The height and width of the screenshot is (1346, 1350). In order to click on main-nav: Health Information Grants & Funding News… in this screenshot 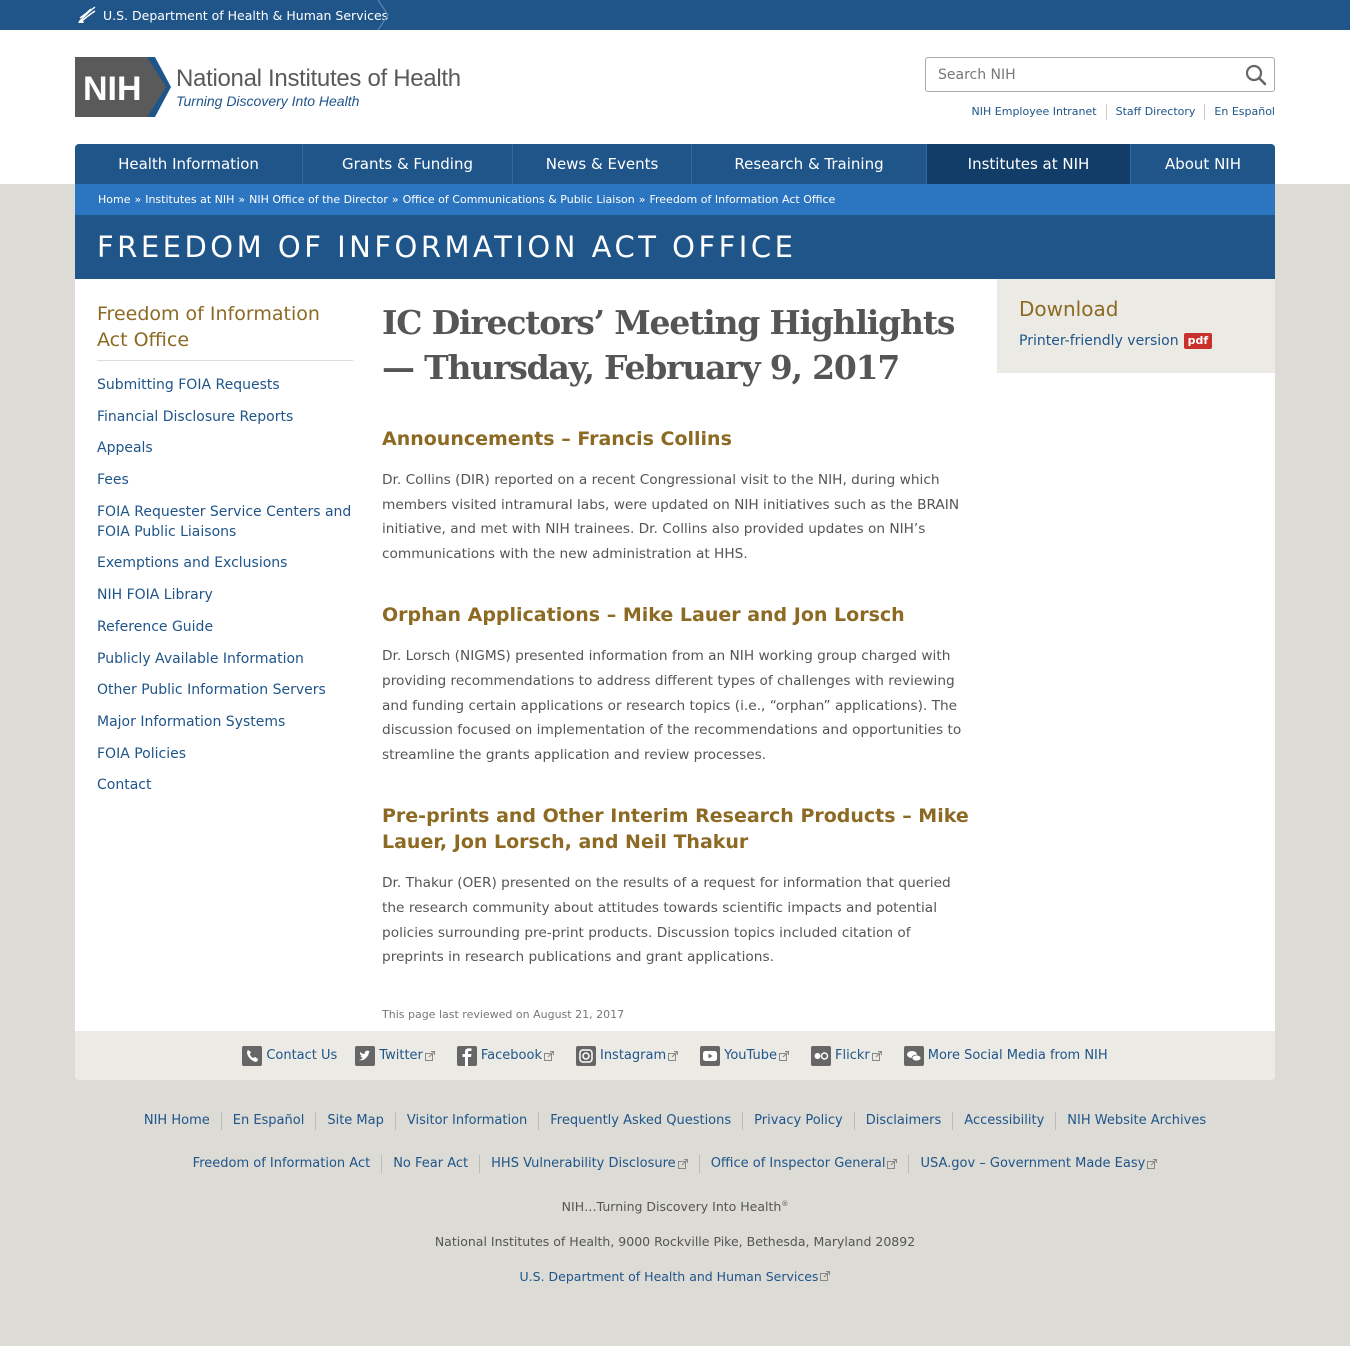, I will do `click(675, 164)`.